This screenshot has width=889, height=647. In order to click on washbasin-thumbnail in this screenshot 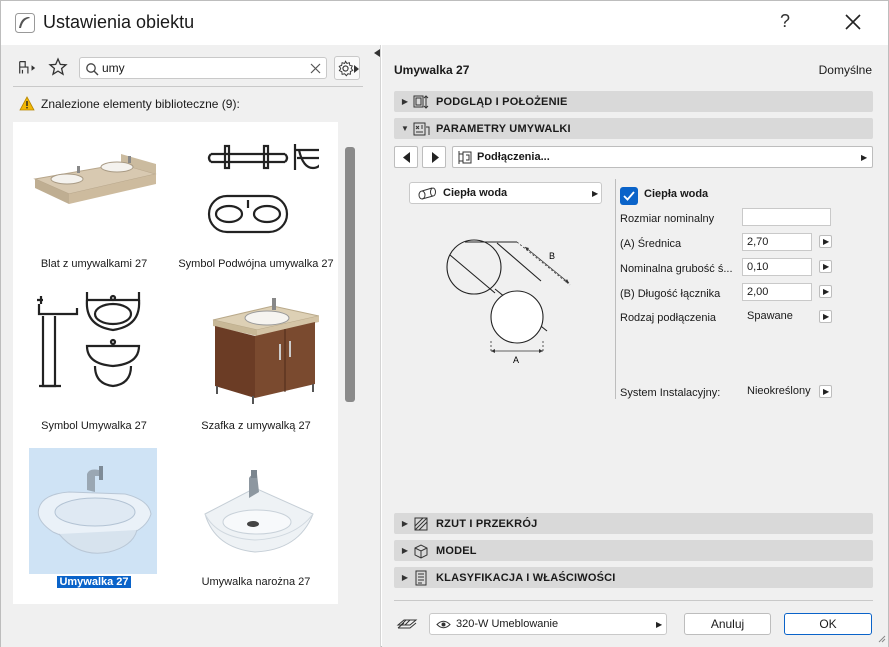, I will do `click(93, 511)`.